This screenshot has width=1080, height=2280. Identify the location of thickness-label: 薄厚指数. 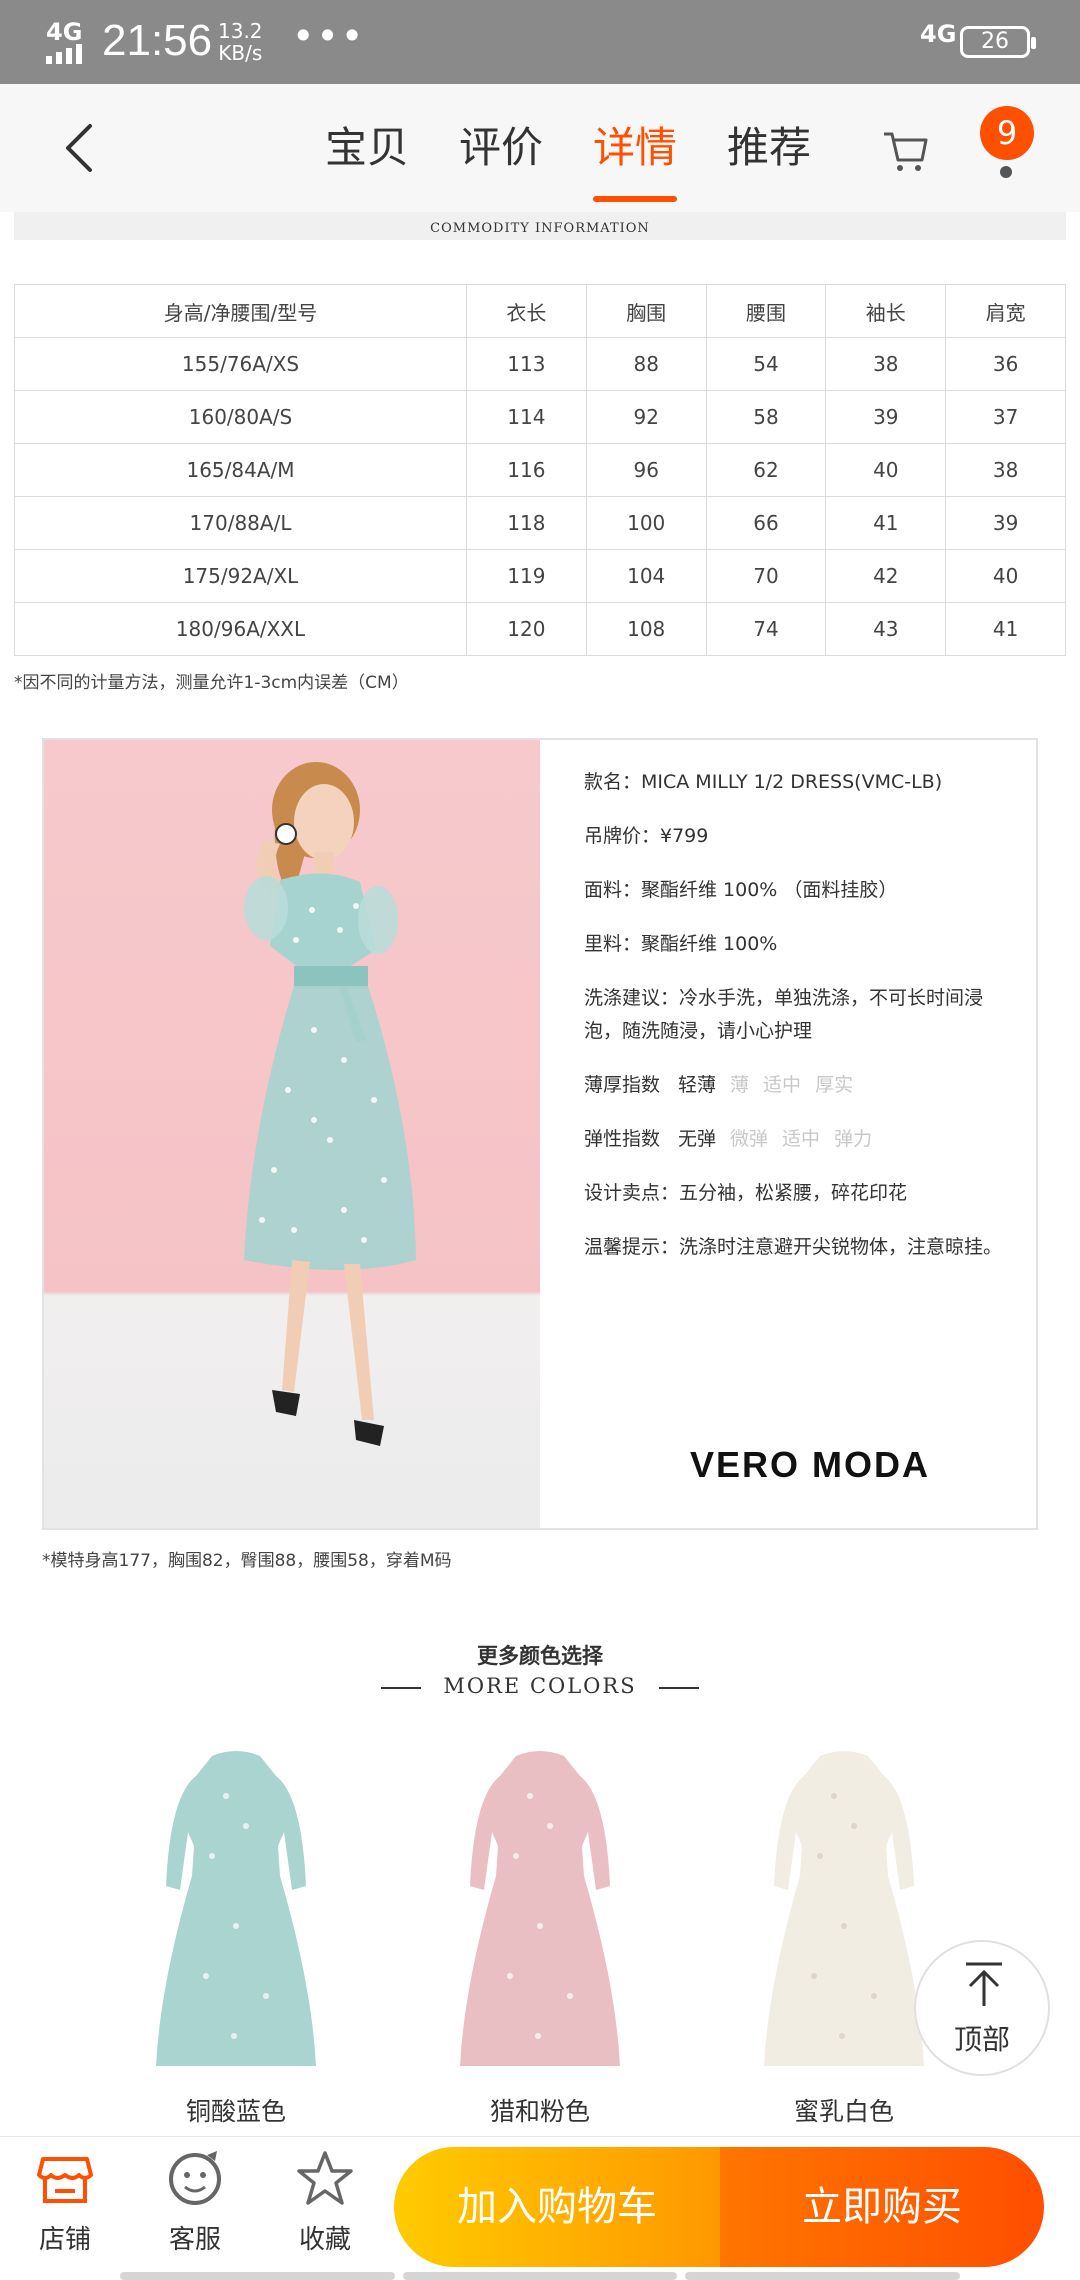
(622, 1085).